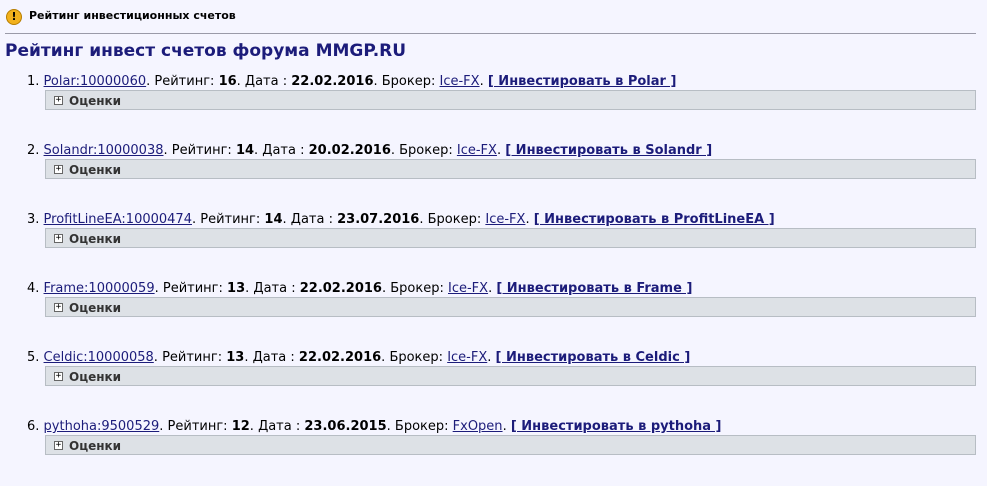 The width and height of the screenshot is (987, 486). I want to click on invest-link: [ Инвестировать в Polar ], so click(582, 81).